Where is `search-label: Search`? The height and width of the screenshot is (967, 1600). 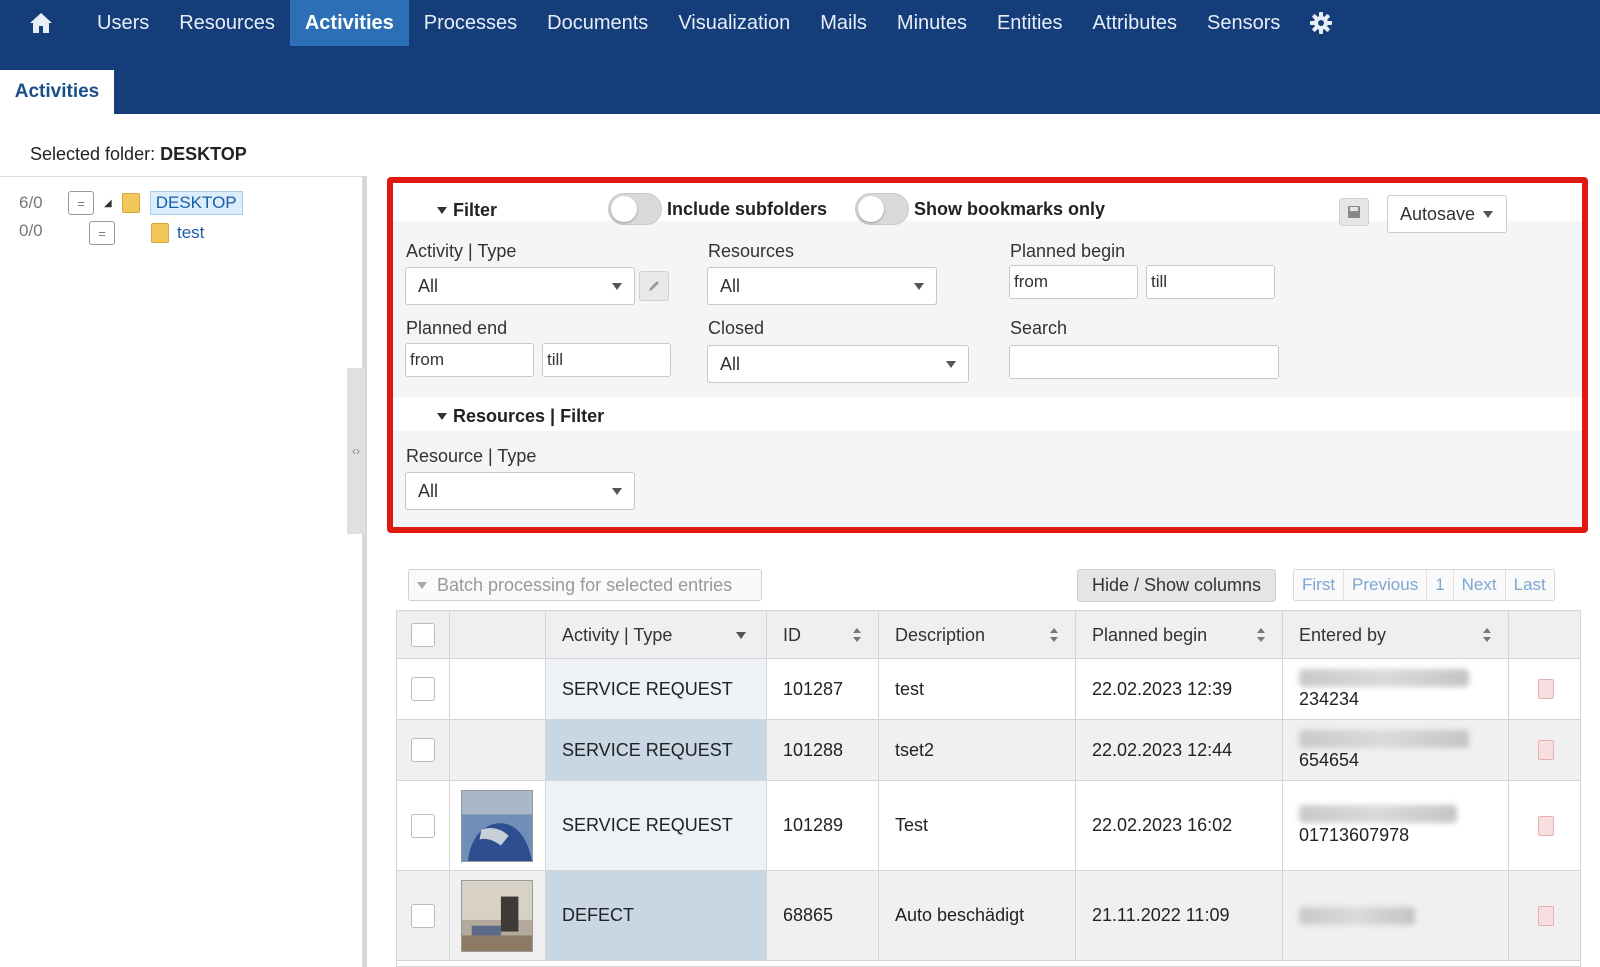 search-label: Search is located at coordinates (1039, 328).